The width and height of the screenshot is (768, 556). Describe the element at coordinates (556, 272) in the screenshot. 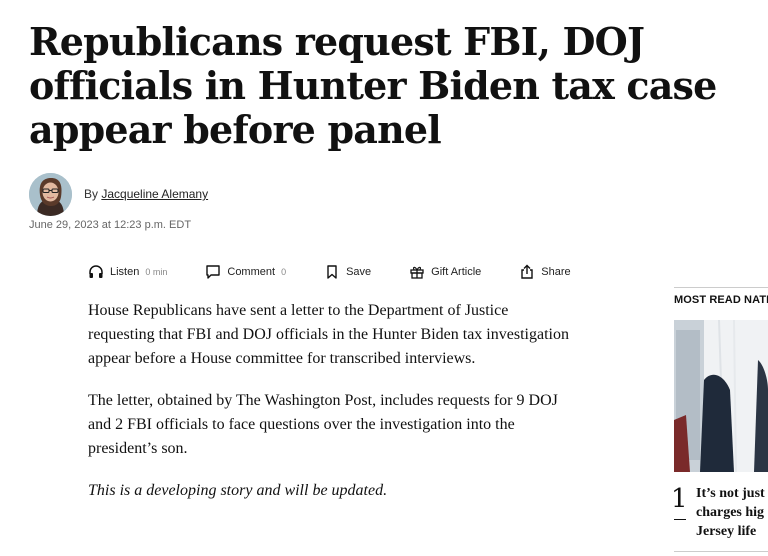

I see `share-label: Share` at that location.